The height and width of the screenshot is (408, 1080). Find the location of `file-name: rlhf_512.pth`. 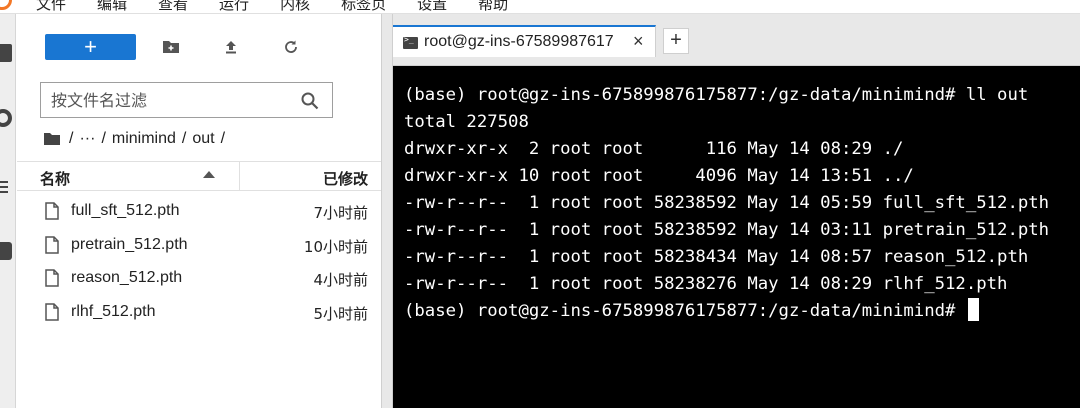

file-name: rlhf_512.pth is located at coordinates (113, 311).